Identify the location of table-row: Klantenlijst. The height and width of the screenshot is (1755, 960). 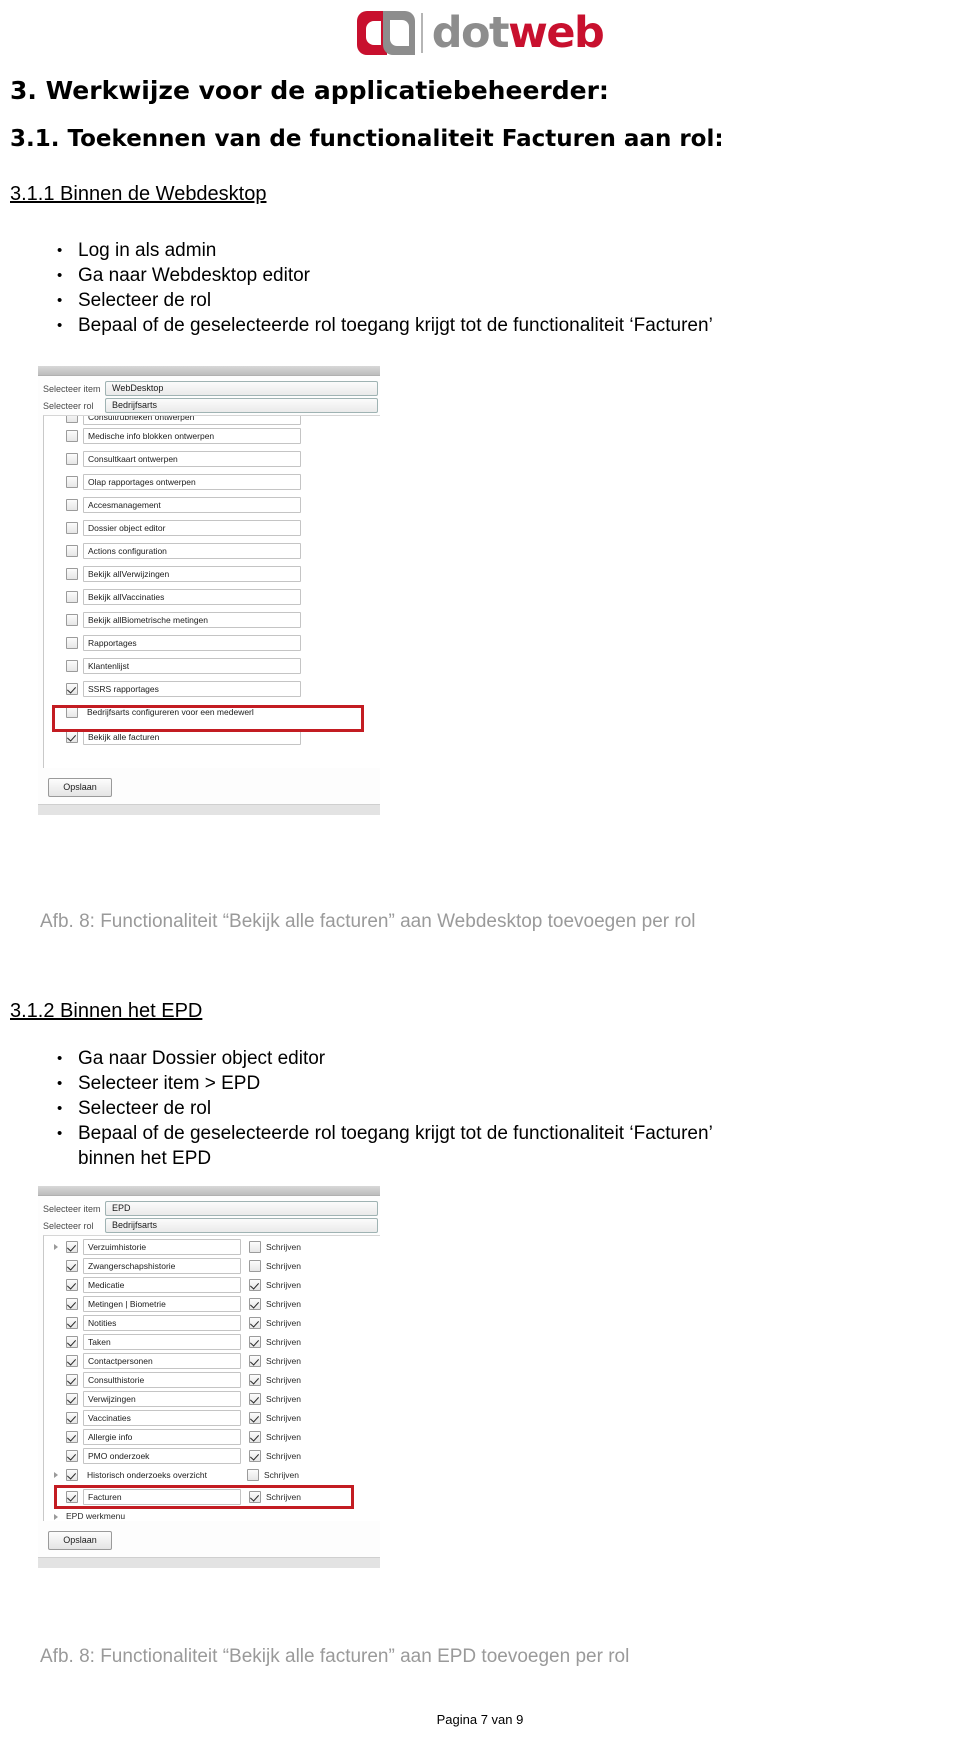
(212, 665).